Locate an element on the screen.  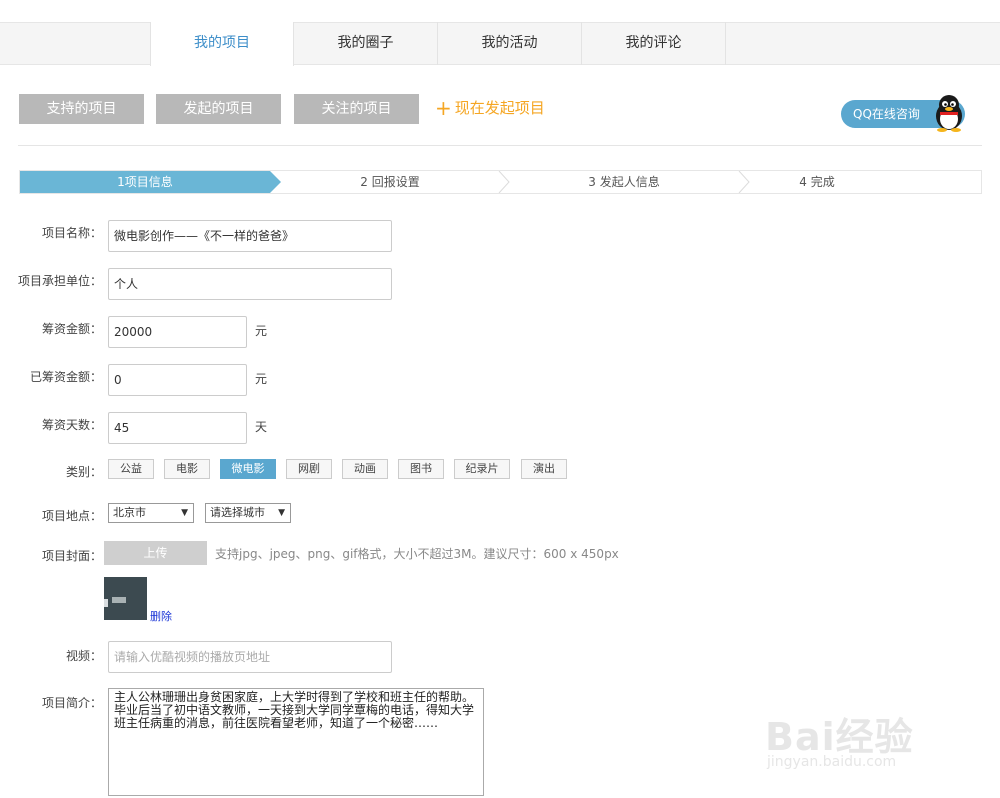
baidu-jingyan-watermark: Bai经验 jingyan.baidu.com is located at coordinates (857, 735).